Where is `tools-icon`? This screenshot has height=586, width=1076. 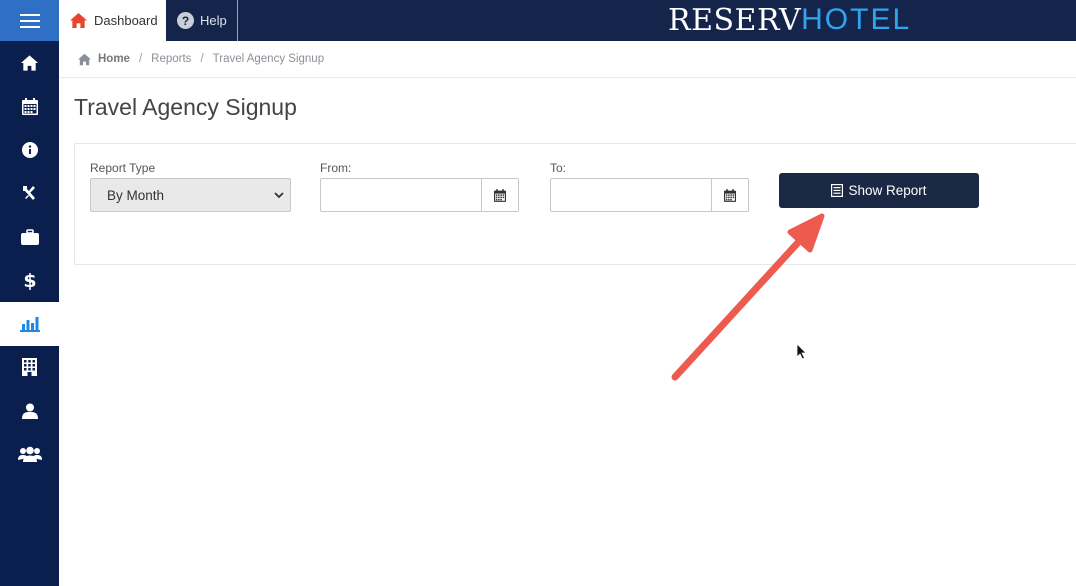
tools-icon is located at coordinates (28, 193).